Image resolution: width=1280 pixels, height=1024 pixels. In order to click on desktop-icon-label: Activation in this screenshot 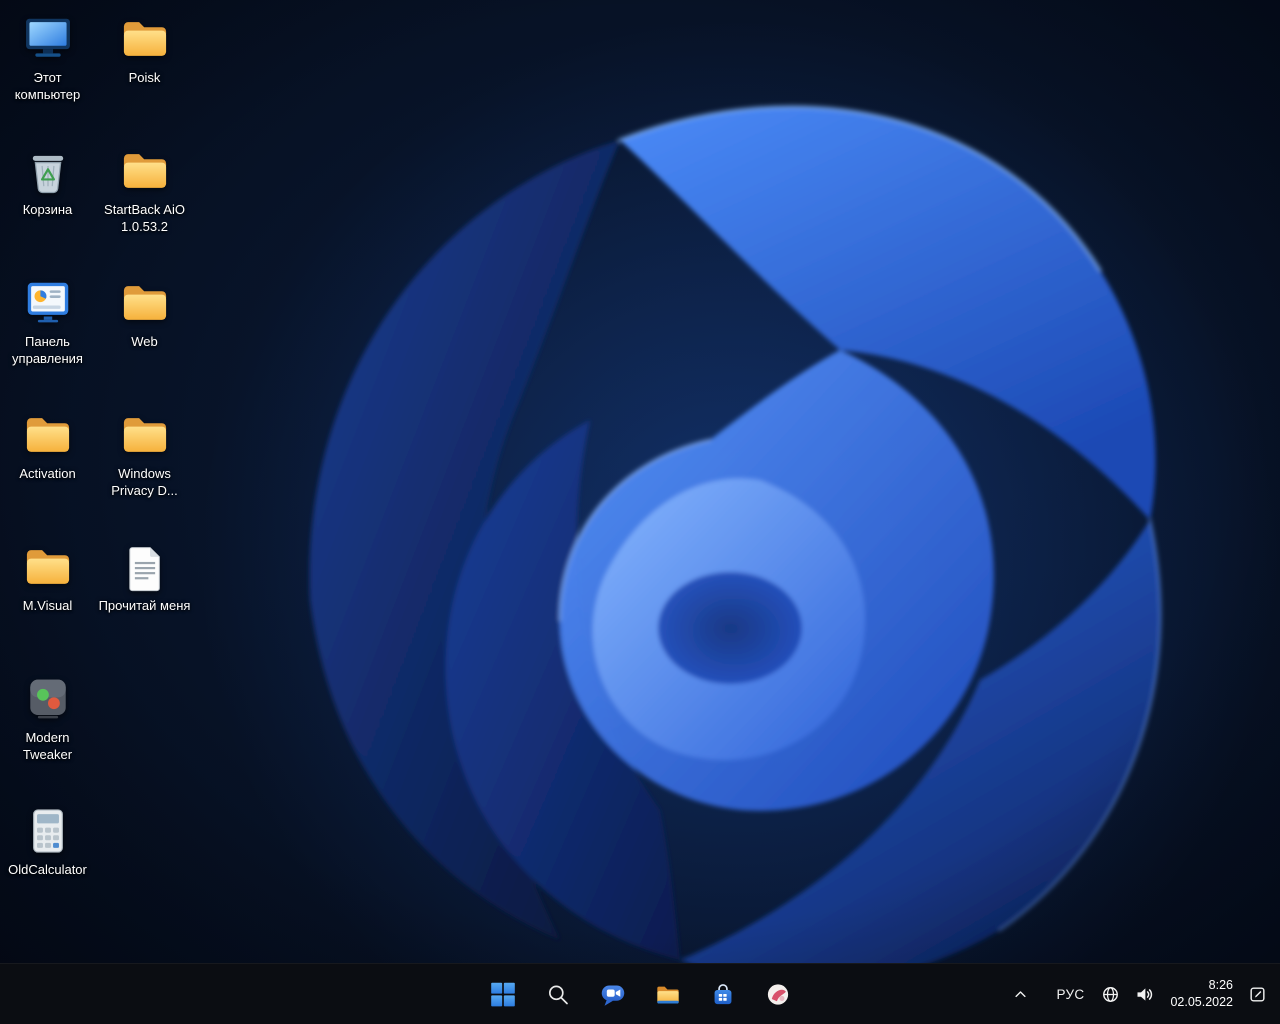, I will do `click(47, 473)`.